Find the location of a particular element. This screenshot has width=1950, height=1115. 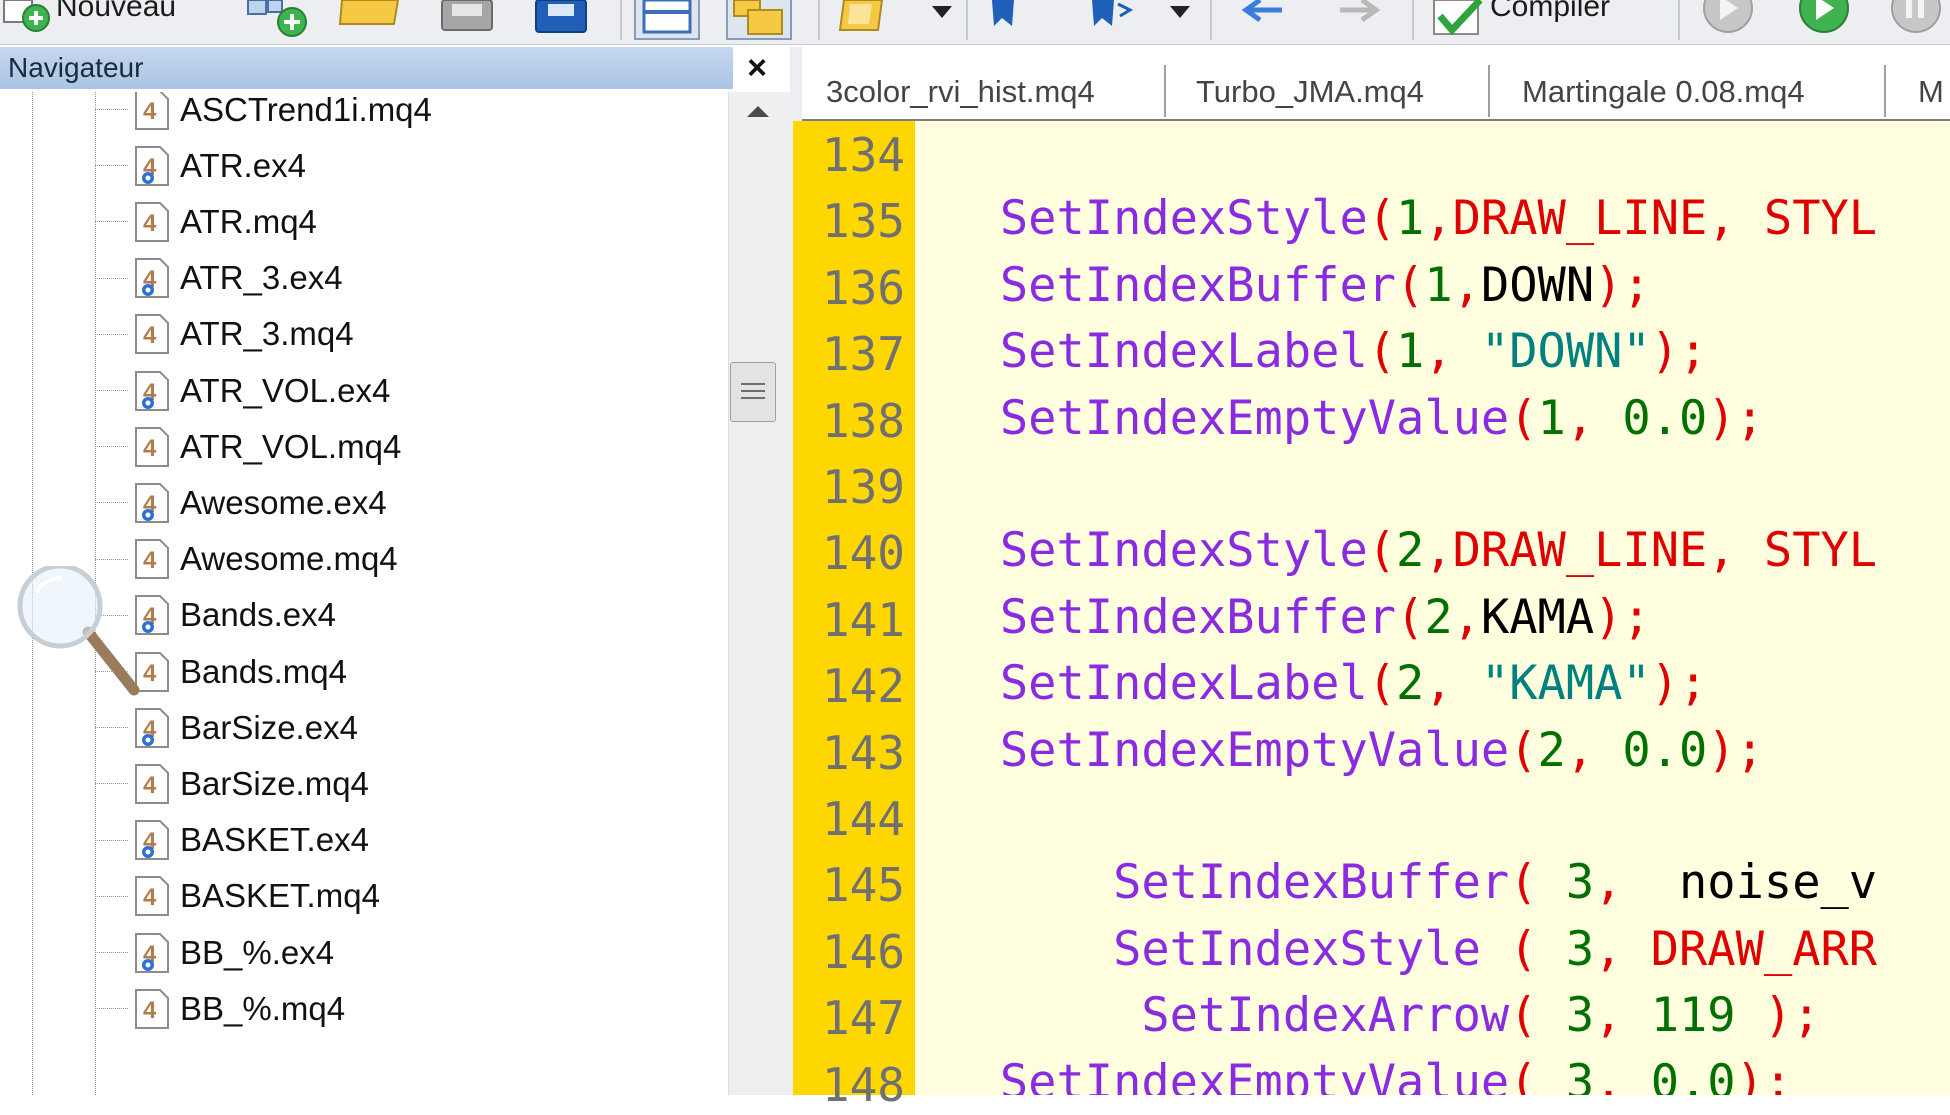

navigator-close-button: × is located at coordinates (757, 68).